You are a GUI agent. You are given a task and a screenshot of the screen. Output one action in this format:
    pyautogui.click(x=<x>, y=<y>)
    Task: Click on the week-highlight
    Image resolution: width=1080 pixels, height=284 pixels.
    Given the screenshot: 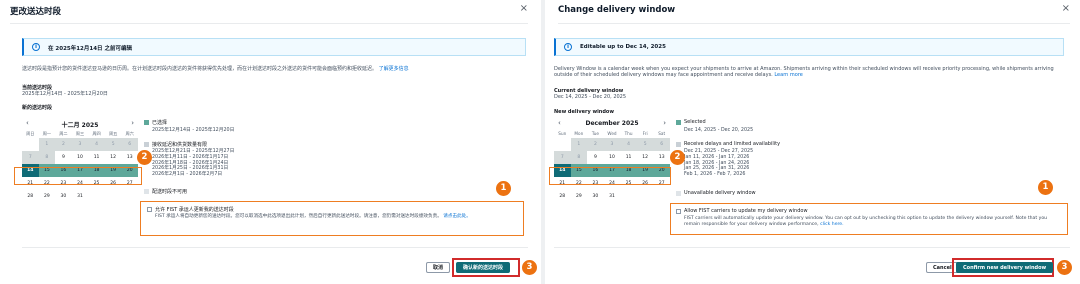 What is the action you would take?
    pyautogui.click(x=78, y=176)
    